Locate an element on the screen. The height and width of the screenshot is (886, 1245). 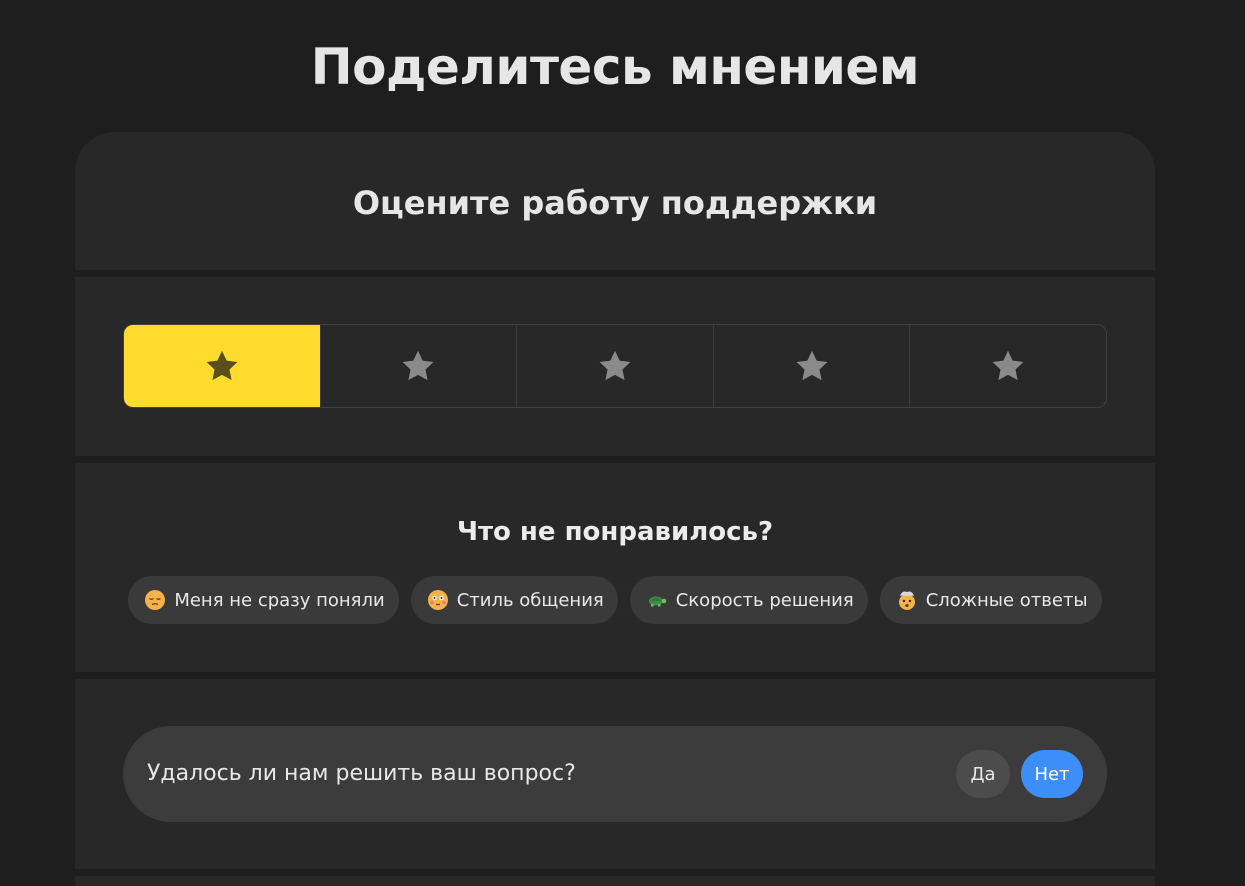
chip-communication-style: Стиль общения is located at coordinates (514, 600).